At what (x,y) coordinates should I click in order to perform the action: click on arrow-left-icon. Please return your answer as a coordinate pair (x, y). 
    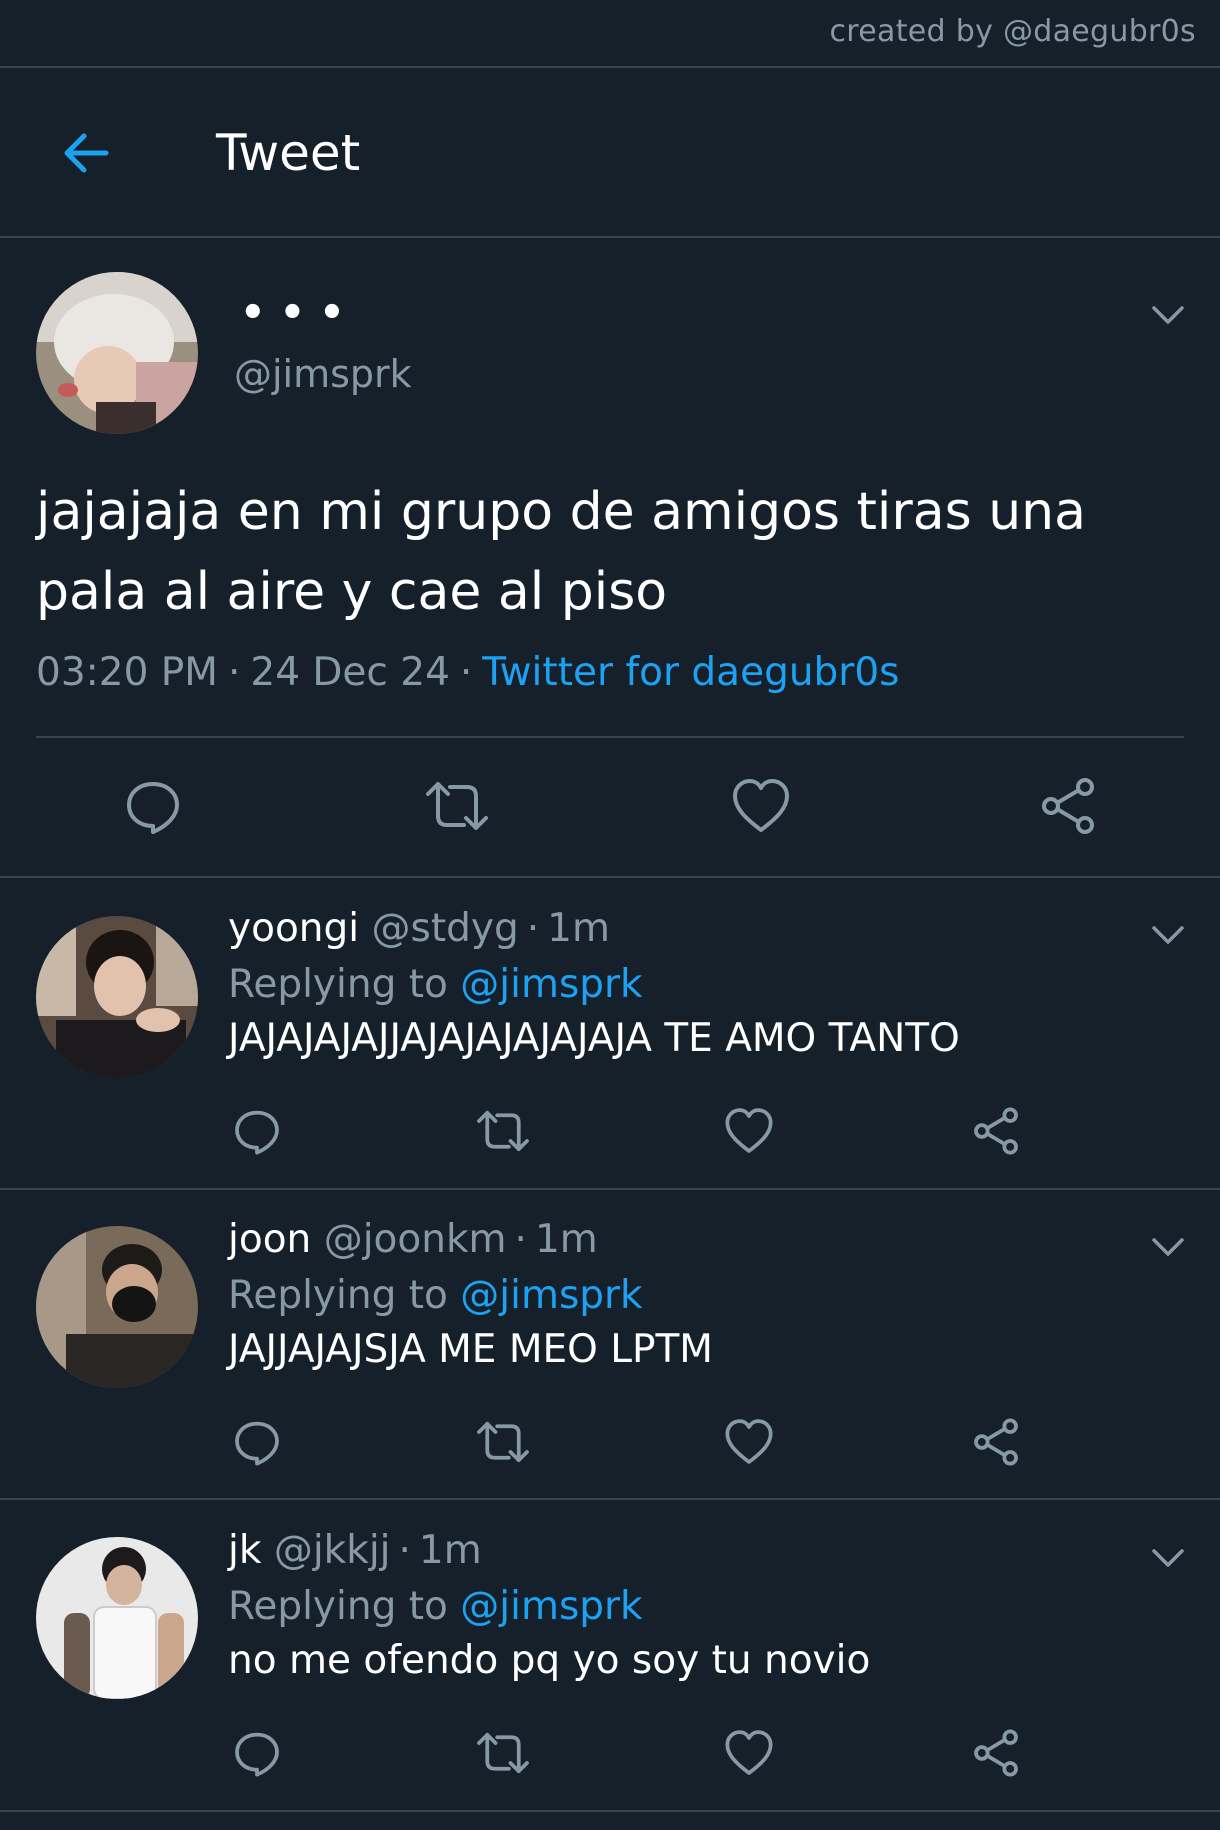
    Looking at the image, I should click on (86, 153).